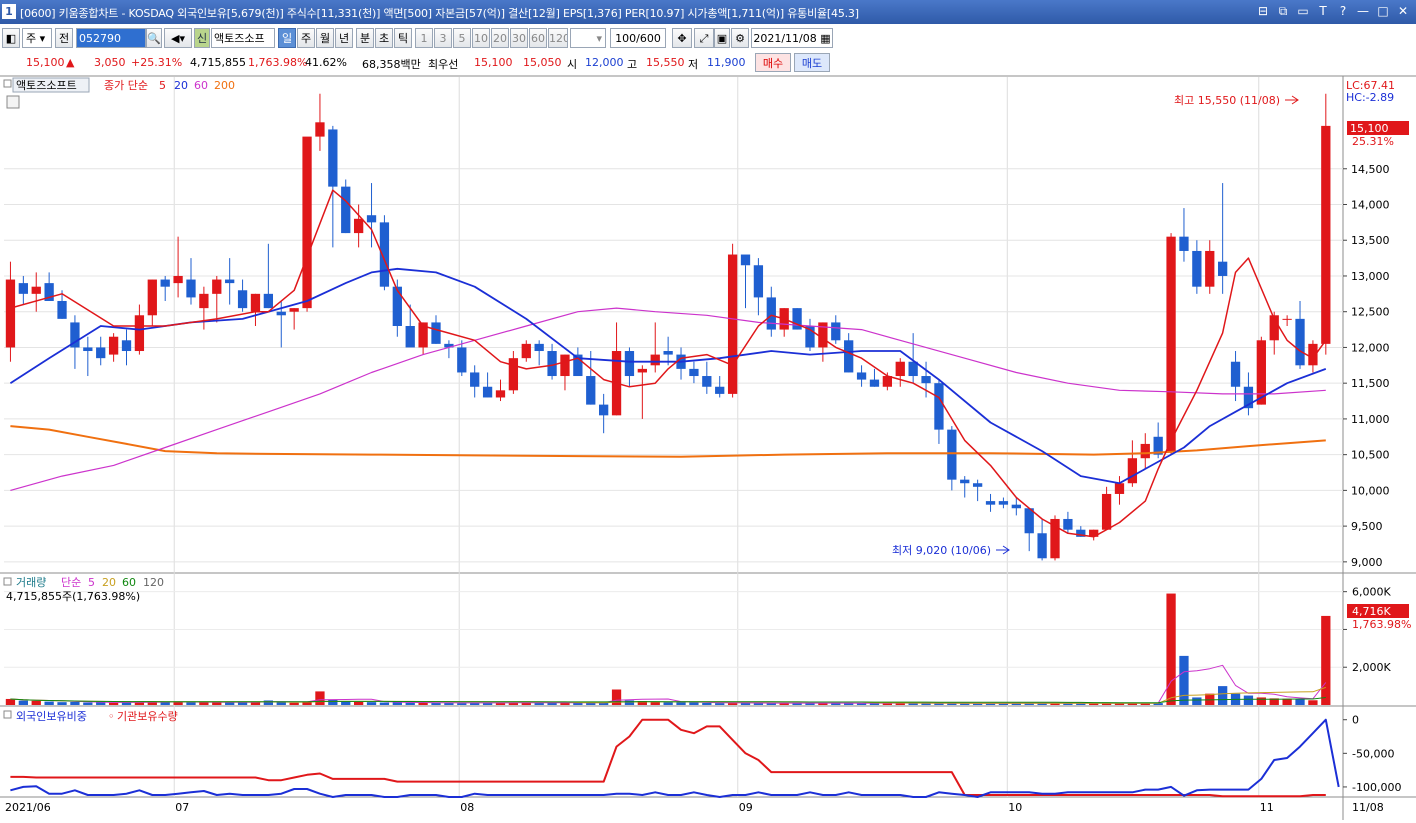  I want to click on price-axis-label: 13,000, so click(1370, 276).